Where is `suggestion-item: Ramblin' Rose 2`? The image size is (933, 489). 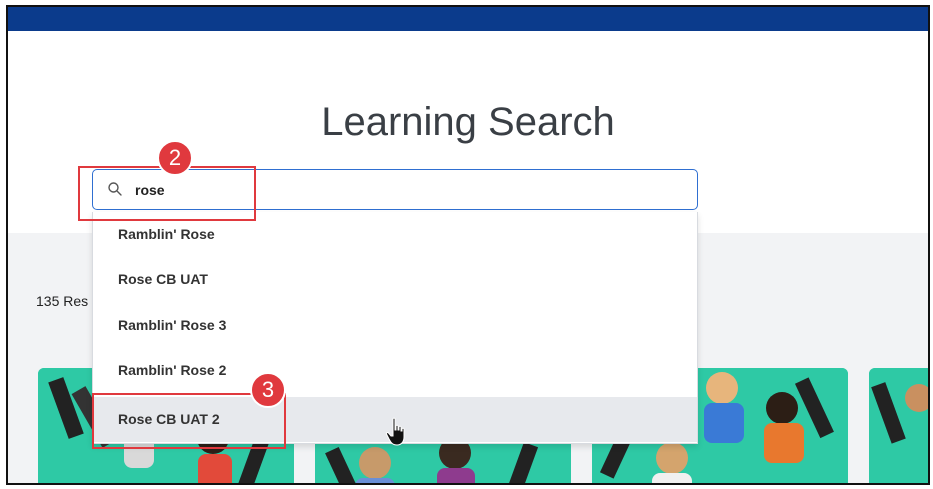 suggestion-item: Ramblin' Rose 2 is located at coordinates (395, 370).